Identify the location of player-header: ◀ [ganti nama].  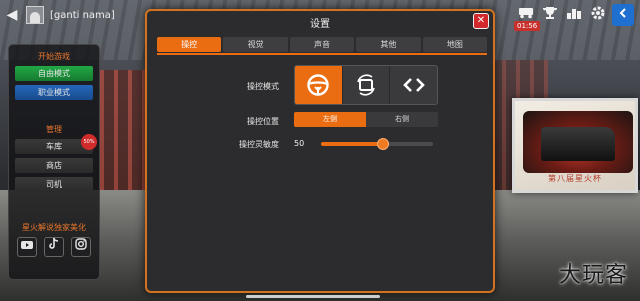
(74, 15).